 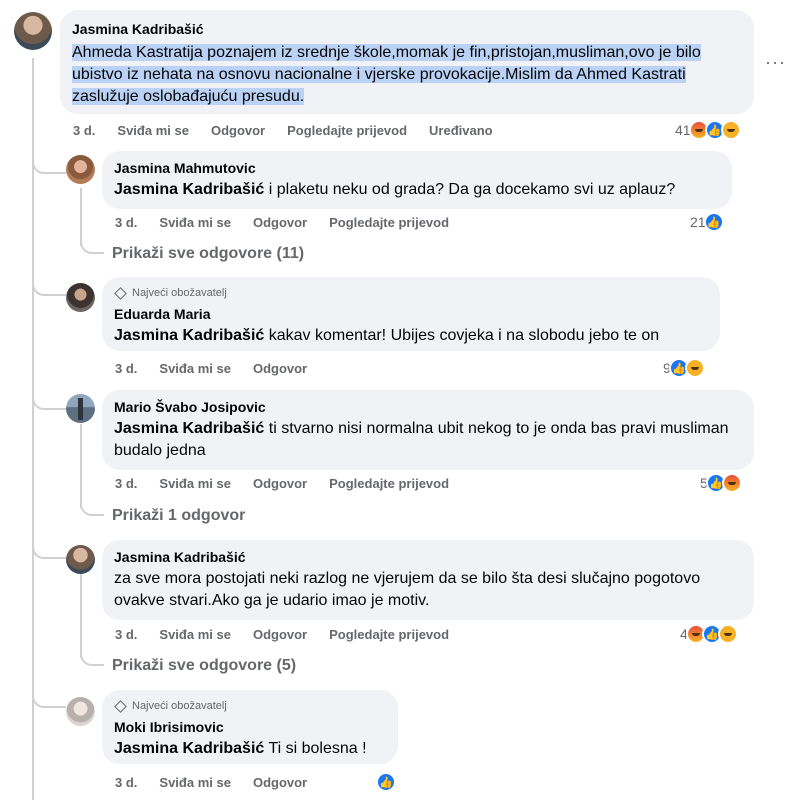 What do you see at coordinates (775, 62) in the screenshot?
I see `more-options-icon: ···` at bounding box center [775, 62].